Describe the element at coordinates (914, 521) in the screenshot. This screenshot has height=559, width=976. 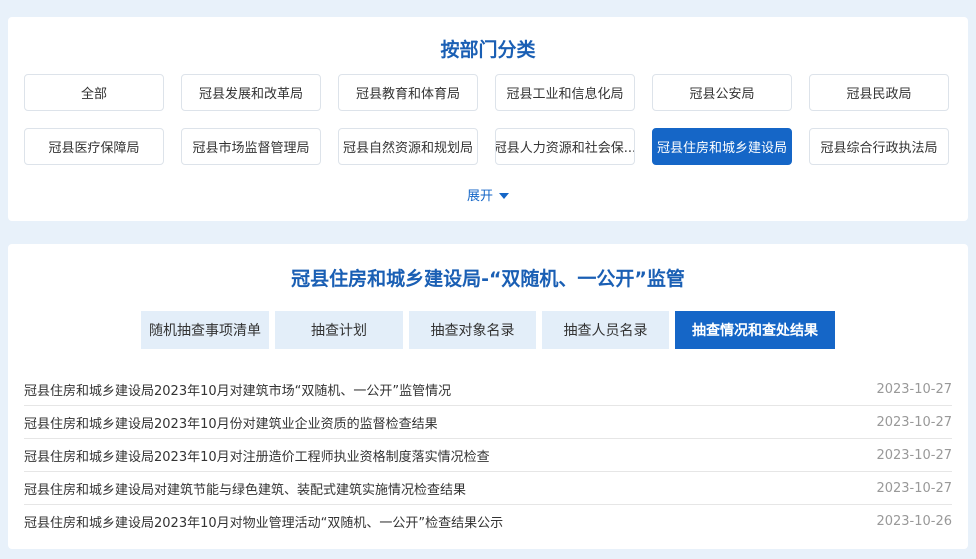
I see `list-item-date: 2023-10-26` at that location.